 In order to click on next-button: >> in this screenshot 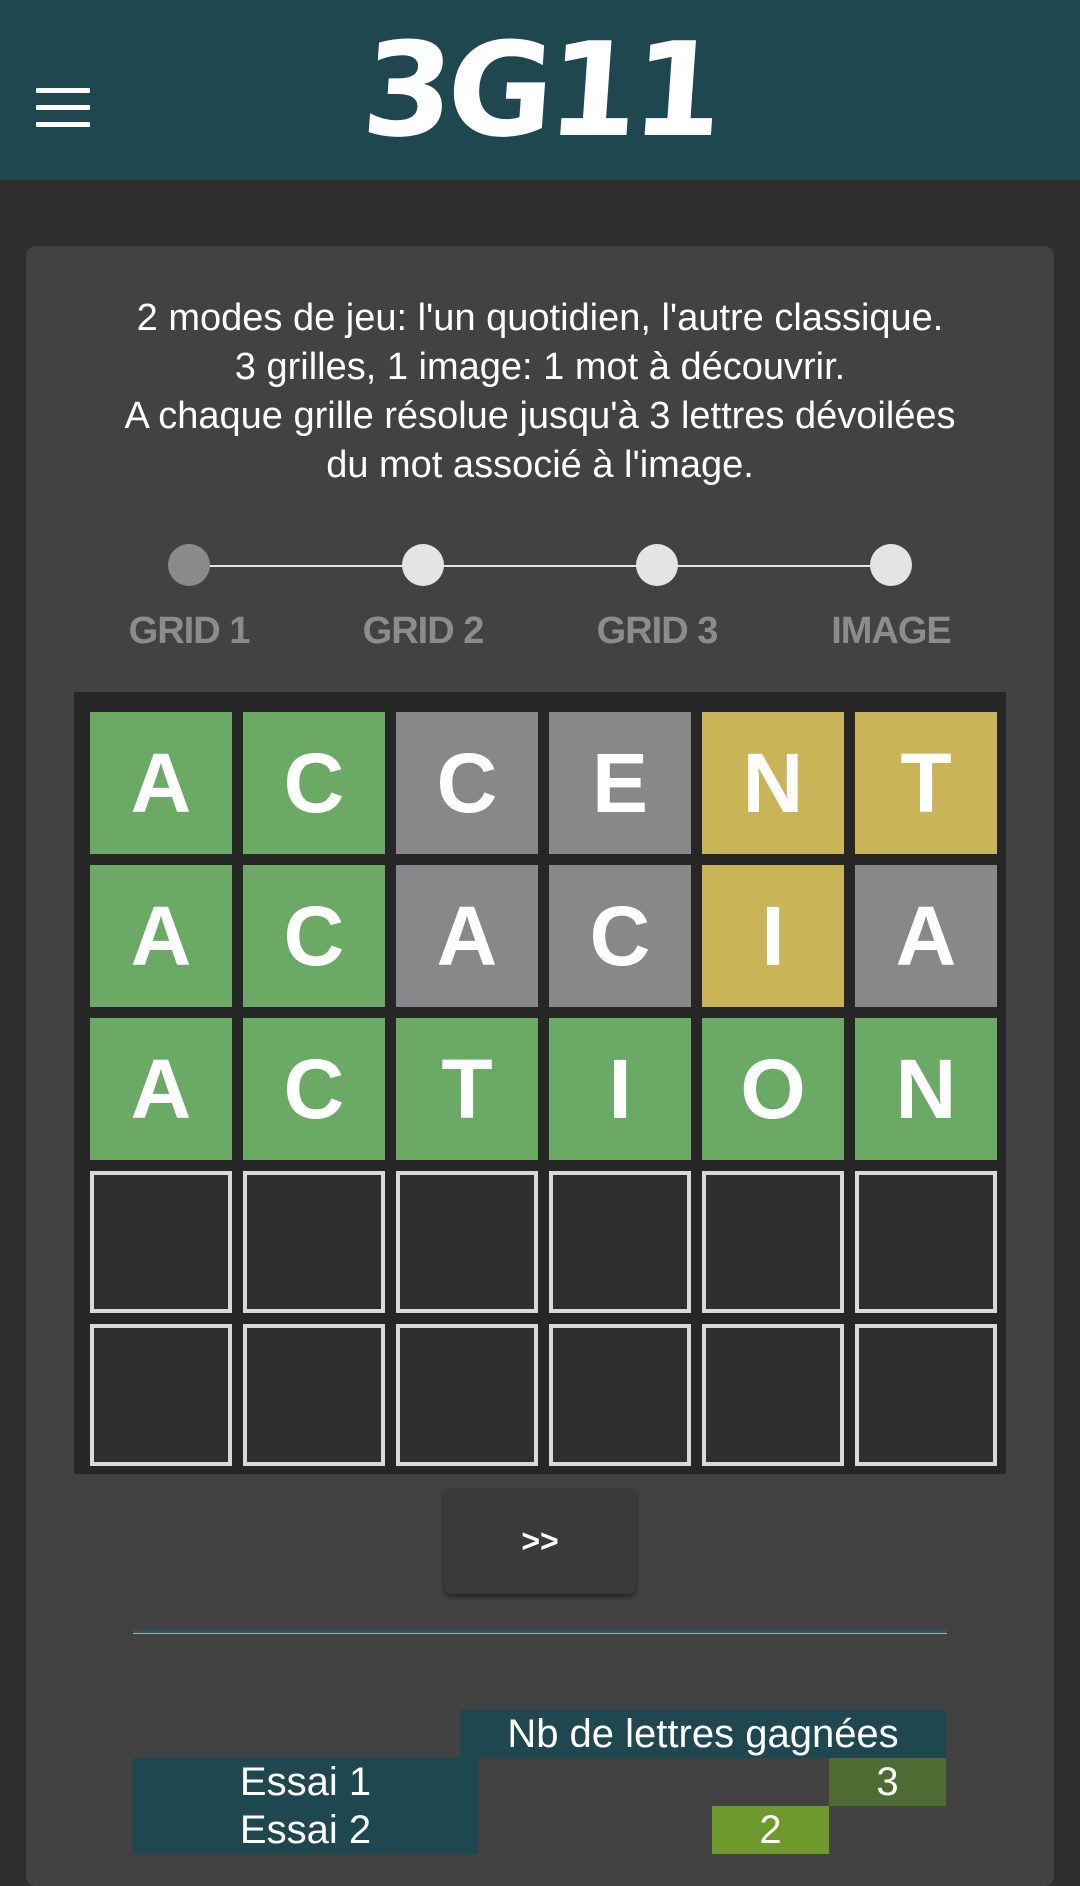, I will do `click(540, 1541)`.